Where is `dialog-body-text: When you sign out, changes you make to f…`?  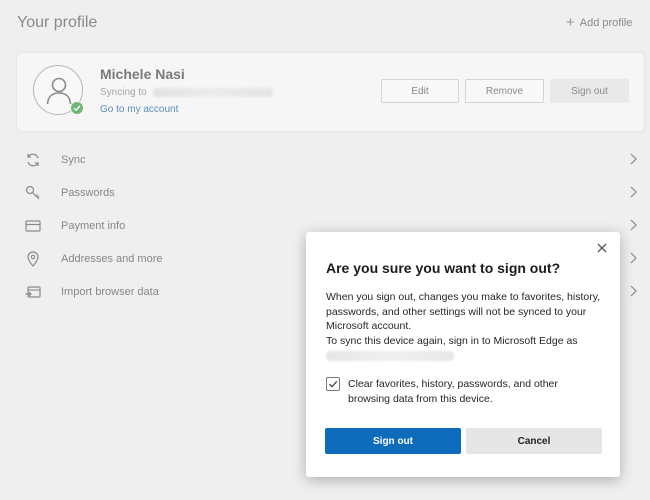 dialog-body-text: When you sign out, changes you make to f… is located at coordinates (463, 311).